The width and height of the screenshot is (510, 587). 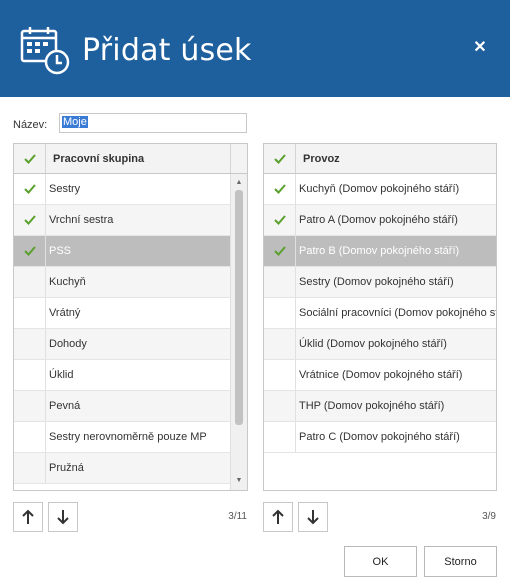 I want to click on name-label: Název:, so click(x=30, y=125).